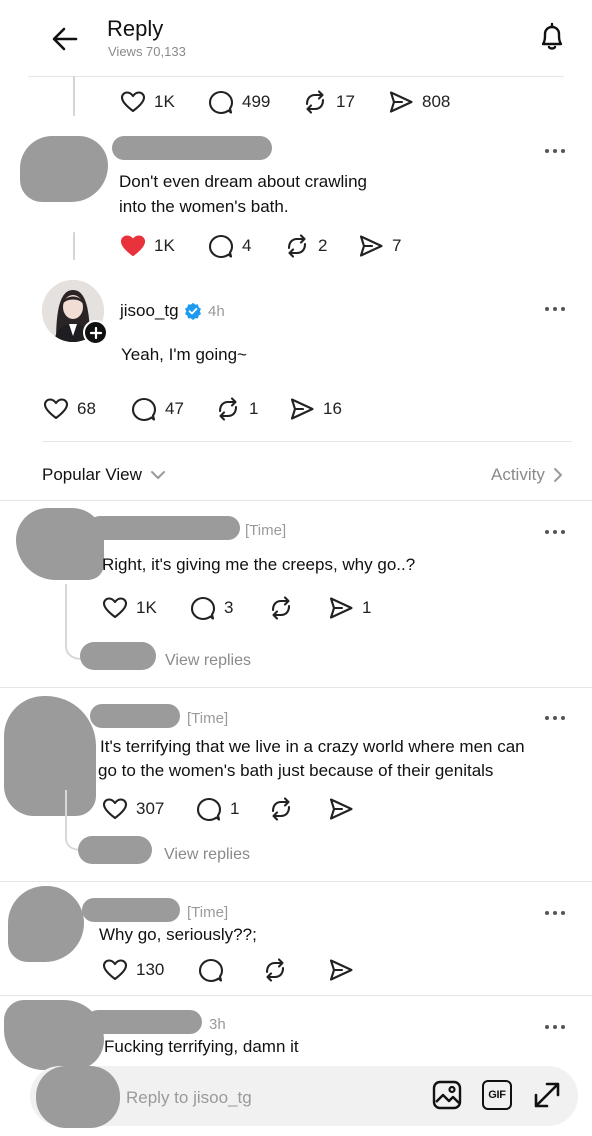  Describe the element at coordinates (552, 37) in the screenshot. I see `bell-icon` at that location.